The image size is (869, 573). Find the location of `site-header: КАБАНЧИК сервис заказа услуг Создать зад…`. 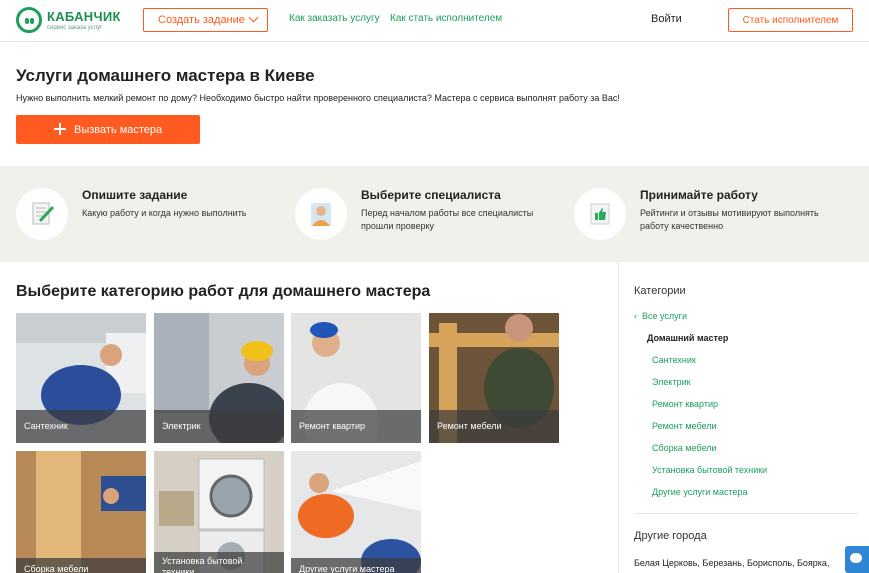

site-header: КАБАНЧИК сервис заказа услуг Создать зад… is located at coordinates (434, 21).